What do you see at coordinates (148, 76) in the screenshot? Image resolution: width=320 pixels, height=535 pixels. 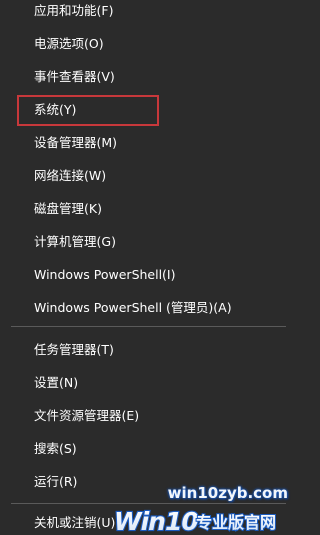 I see `menu-item-event-viewer: 事件查看器(V)` at bounding box center [148, 76].